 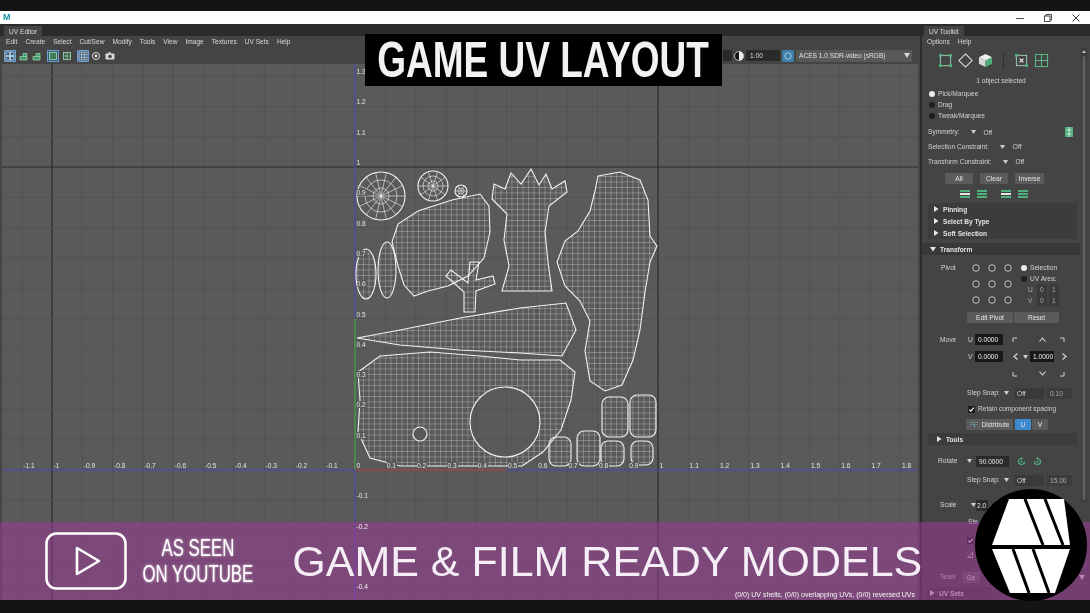 What do you see at coordinates (1076, 17) in the screenshot?
I see `close-icon` at bounding box center [1076, 17].